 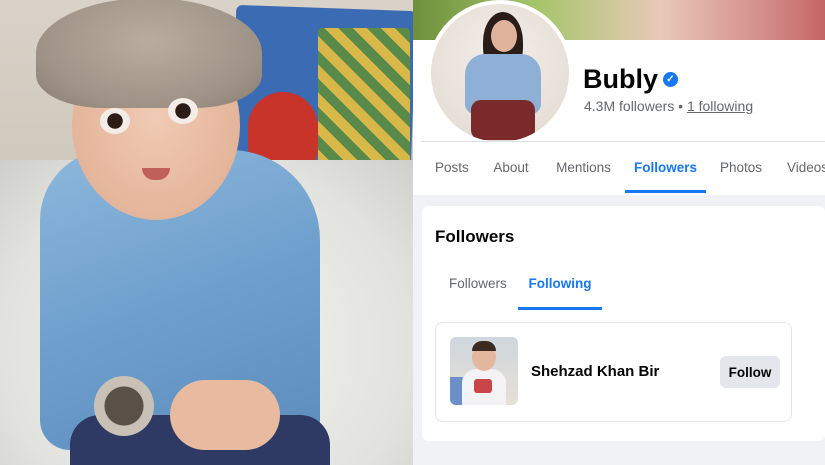 What do you see at coordinates (623, 141) in the screenshot?
I see `header-divider` at bounding box center [623, 141].